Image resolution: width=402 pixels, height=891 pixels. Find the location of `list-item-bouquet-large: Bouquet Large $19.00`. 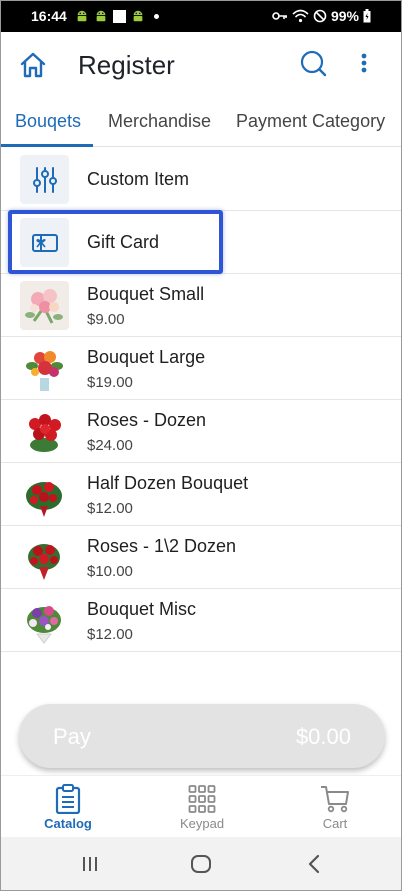

list-item-bouquet-large: Bouquet Large $19.00 is located at coordinates (201, 368).